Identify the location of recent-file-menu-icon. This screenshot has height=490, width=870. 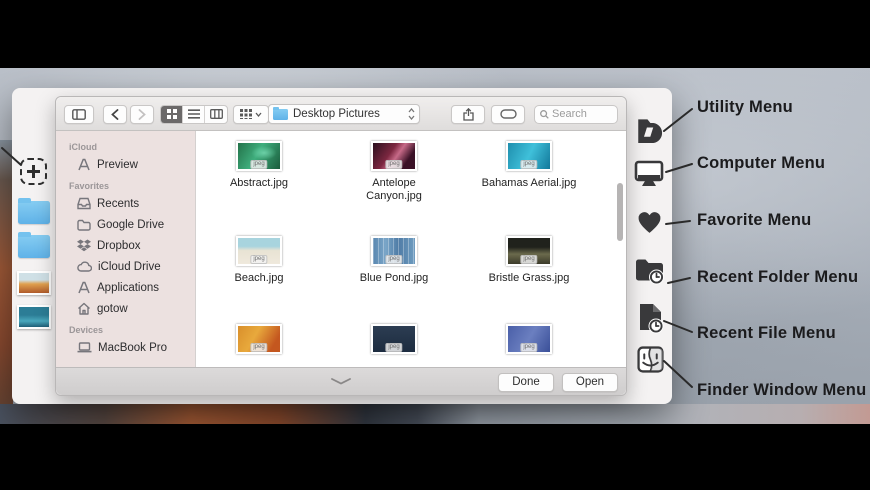
(651, 321).